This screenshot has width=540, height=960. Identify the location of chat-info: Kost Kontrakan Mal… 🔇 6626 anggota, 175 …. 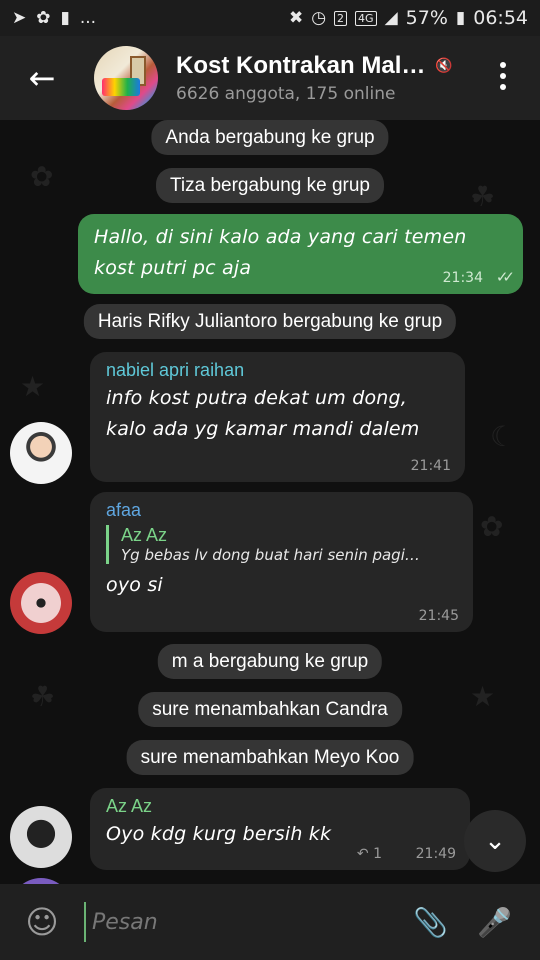
(326, 78).